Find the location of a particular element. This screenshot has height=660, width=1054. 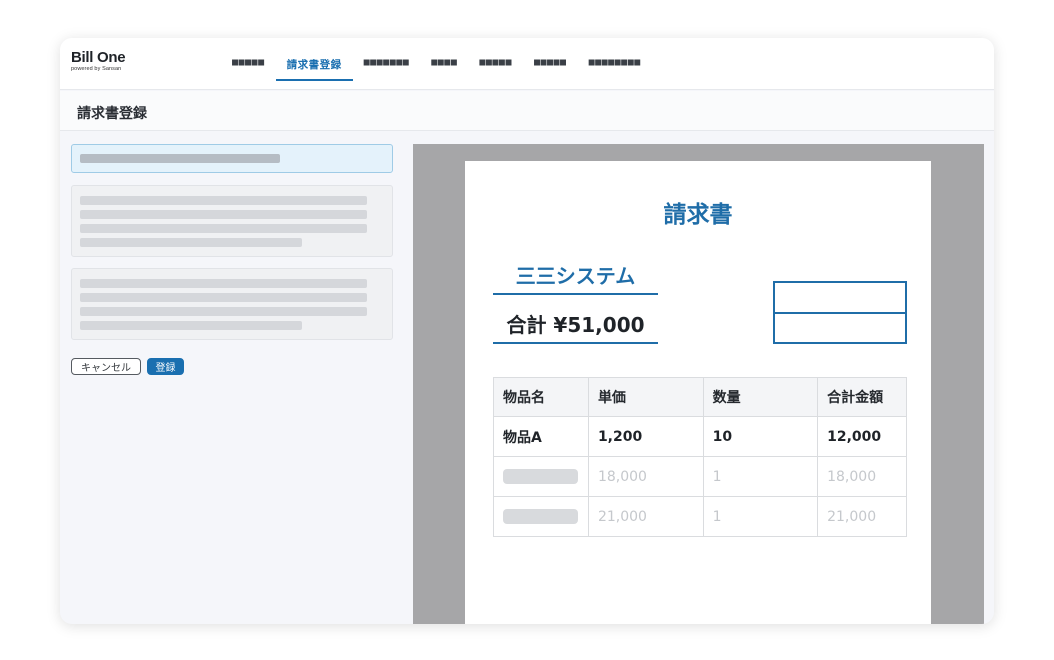

cell-amount: 12,000 is located at coordinates (862, 436).